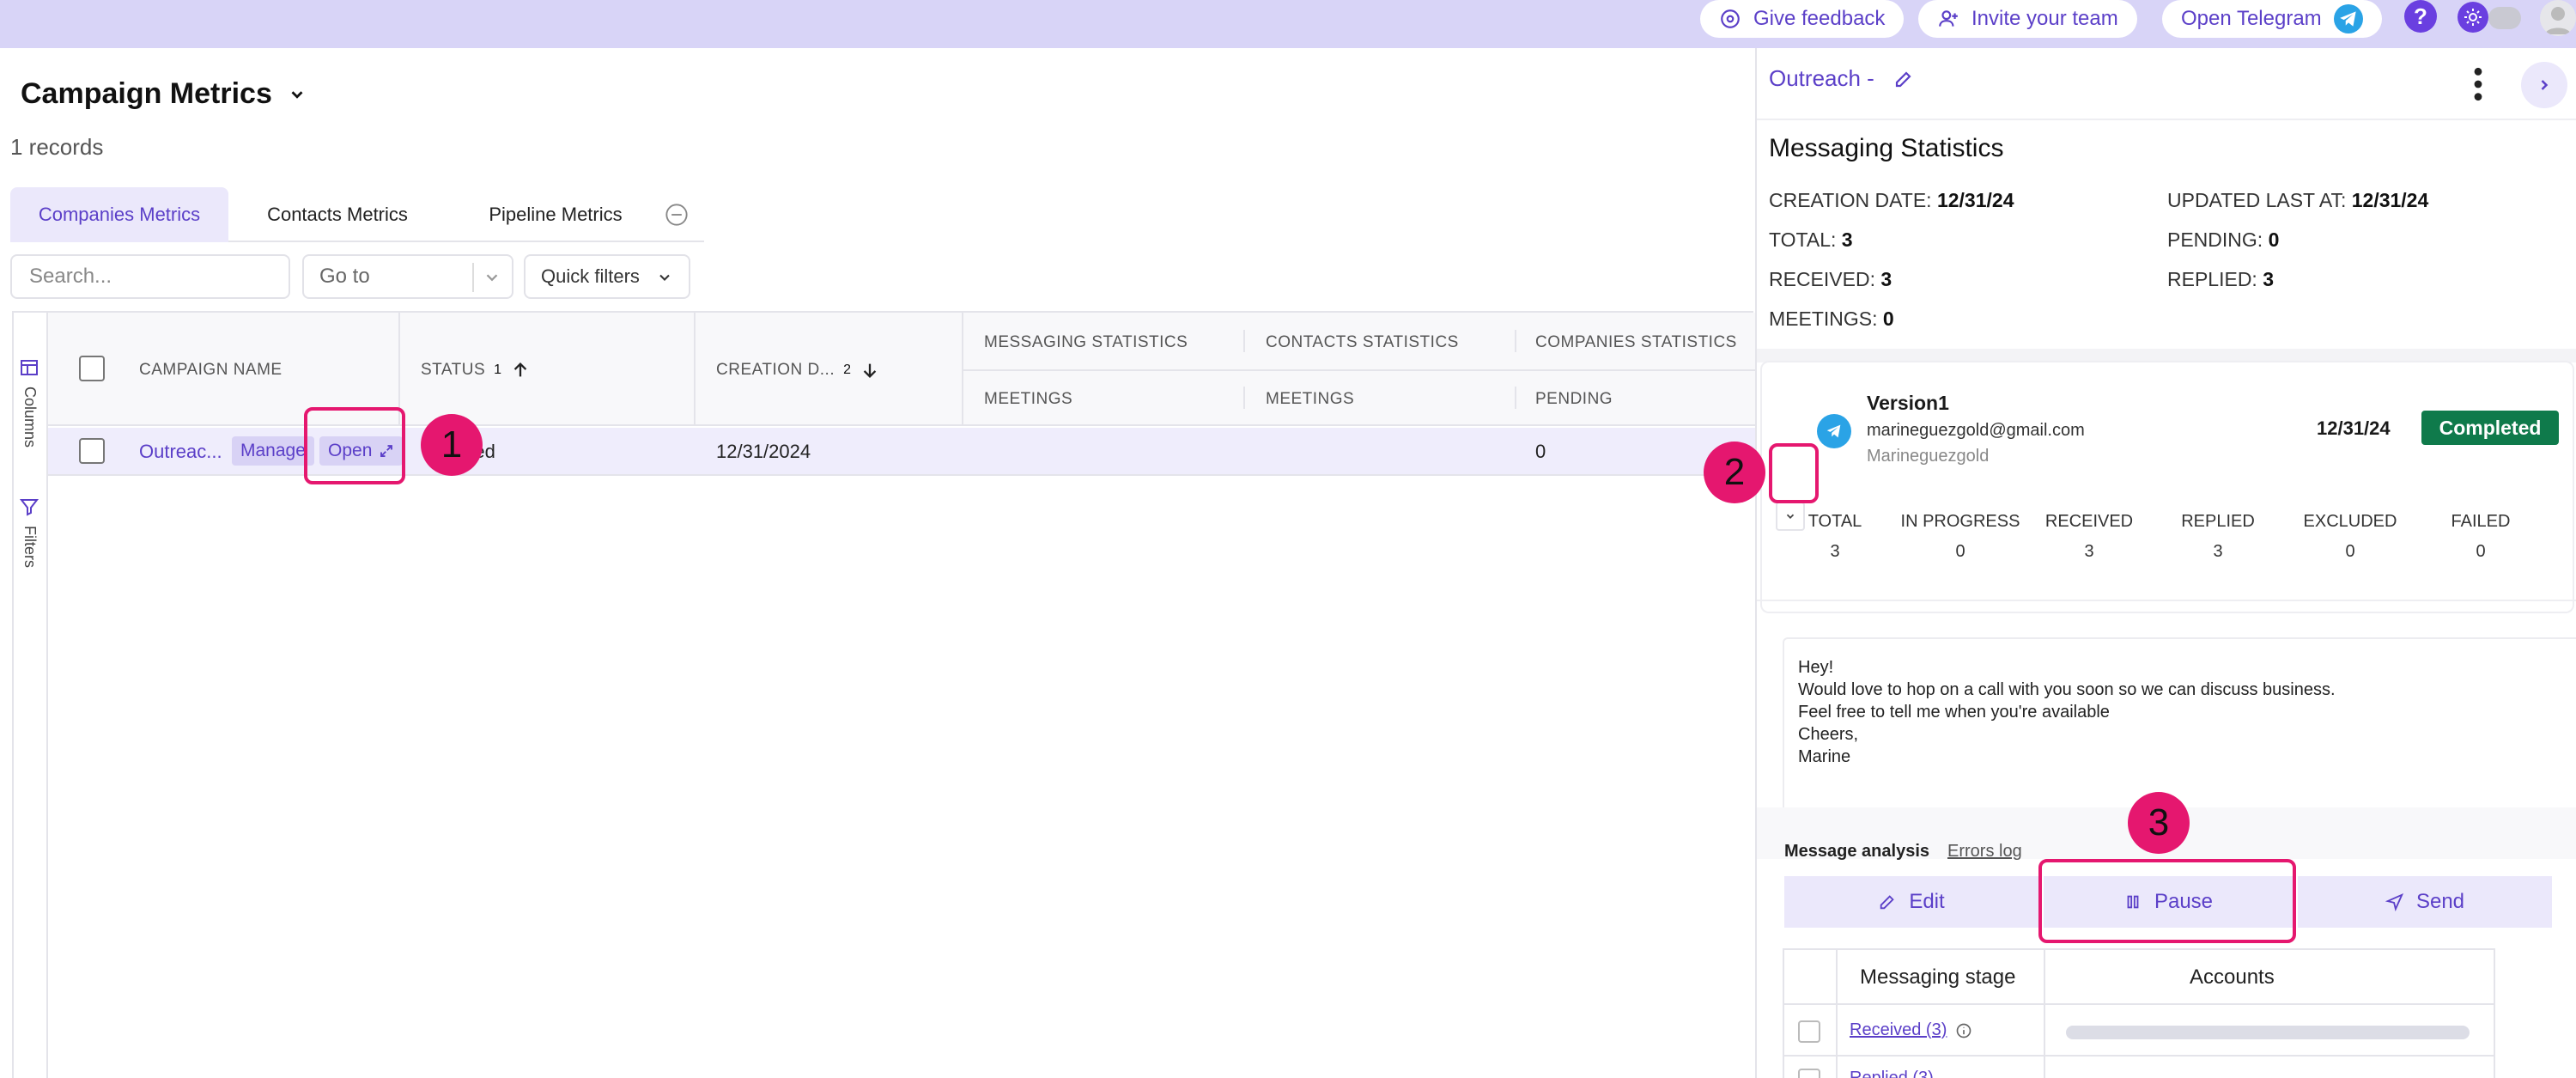  Describe the element at coordinates (30, 547) in the screenshot. I see `filters-label: Filters` at that location.